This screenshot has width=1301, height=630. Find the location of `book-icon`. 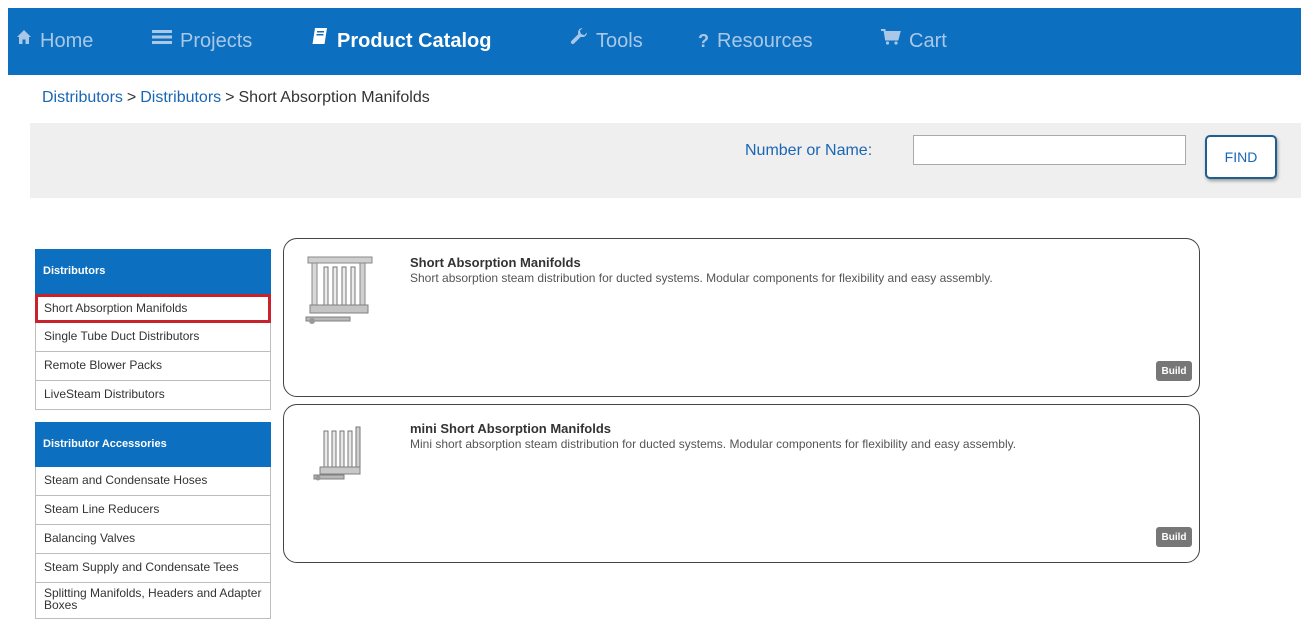

book-icon is located at coordinates (320, 39).